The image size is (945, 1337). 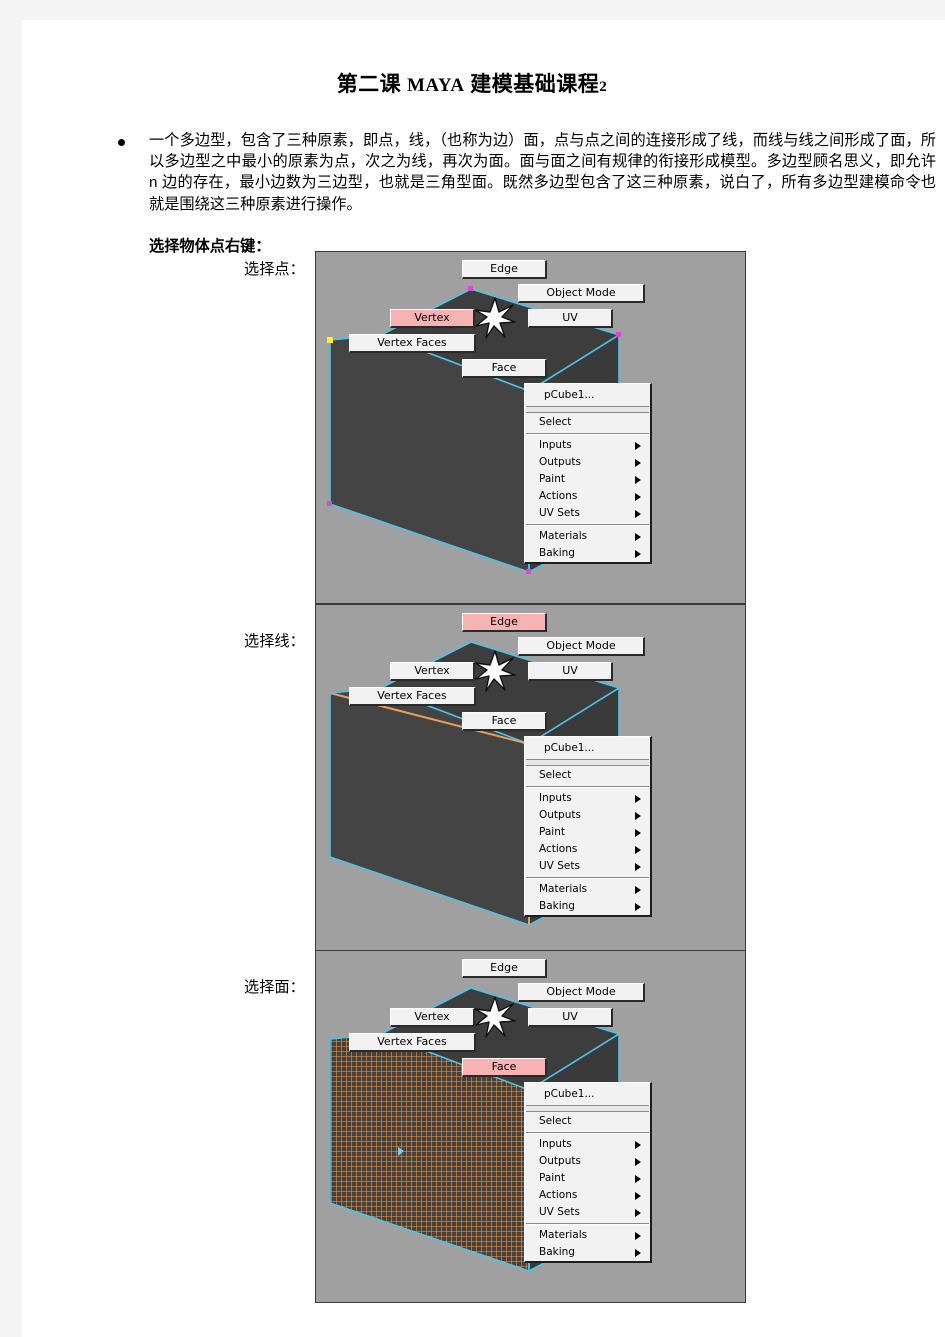 I want to click on bullet-marker, so click(x=123, y=139).